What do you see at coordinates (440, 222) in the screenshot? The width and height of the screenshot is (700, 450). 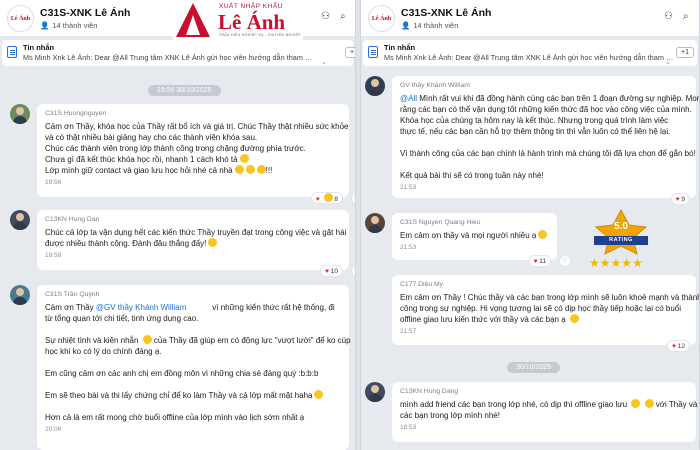 I see `message-sender: C31S Nguyen Quang Hieu` at bounding box center [440, 222].